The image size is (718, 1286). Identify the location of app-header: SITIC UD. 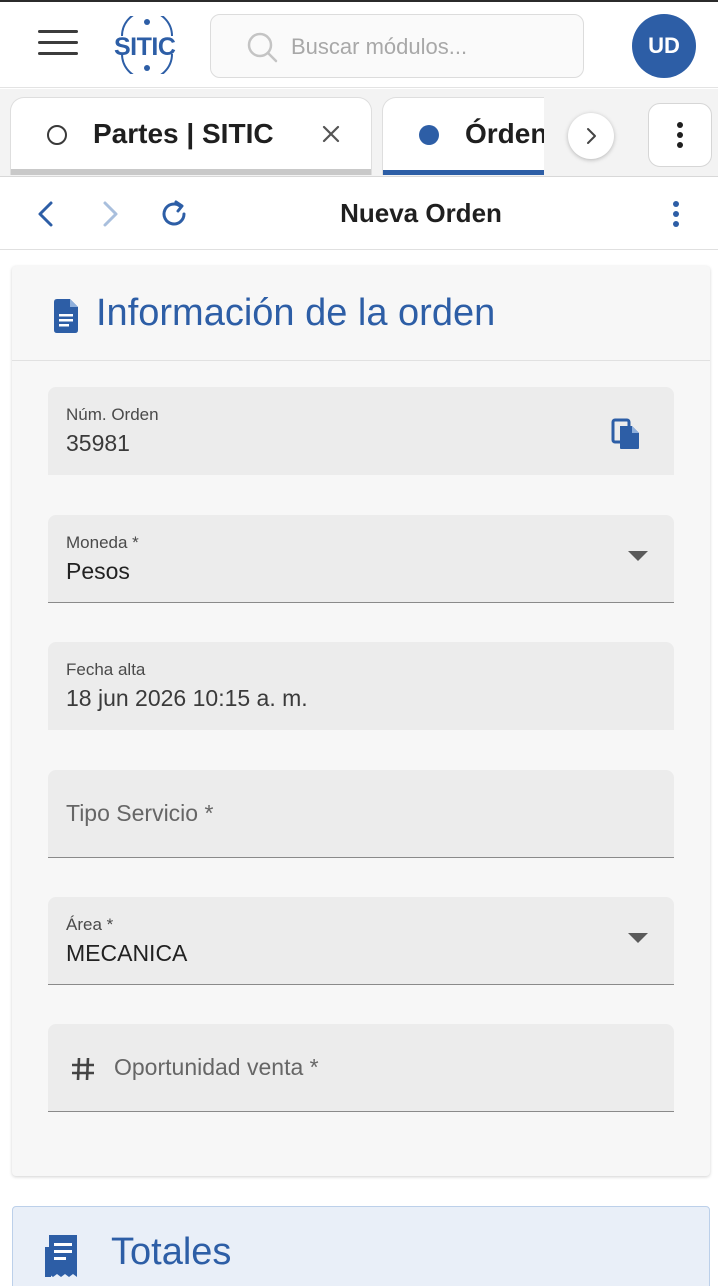
(359, 45).